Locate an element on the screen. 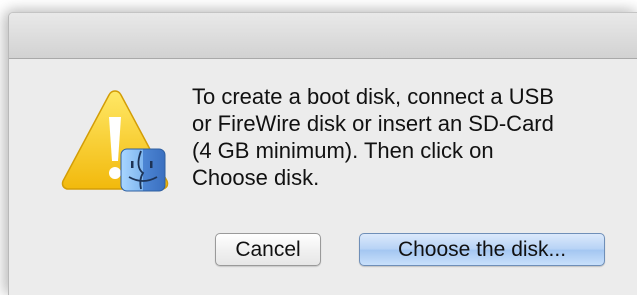 The width and height of the screenshot is (637, 295). caution-icon is located at coordinates (115, 141).